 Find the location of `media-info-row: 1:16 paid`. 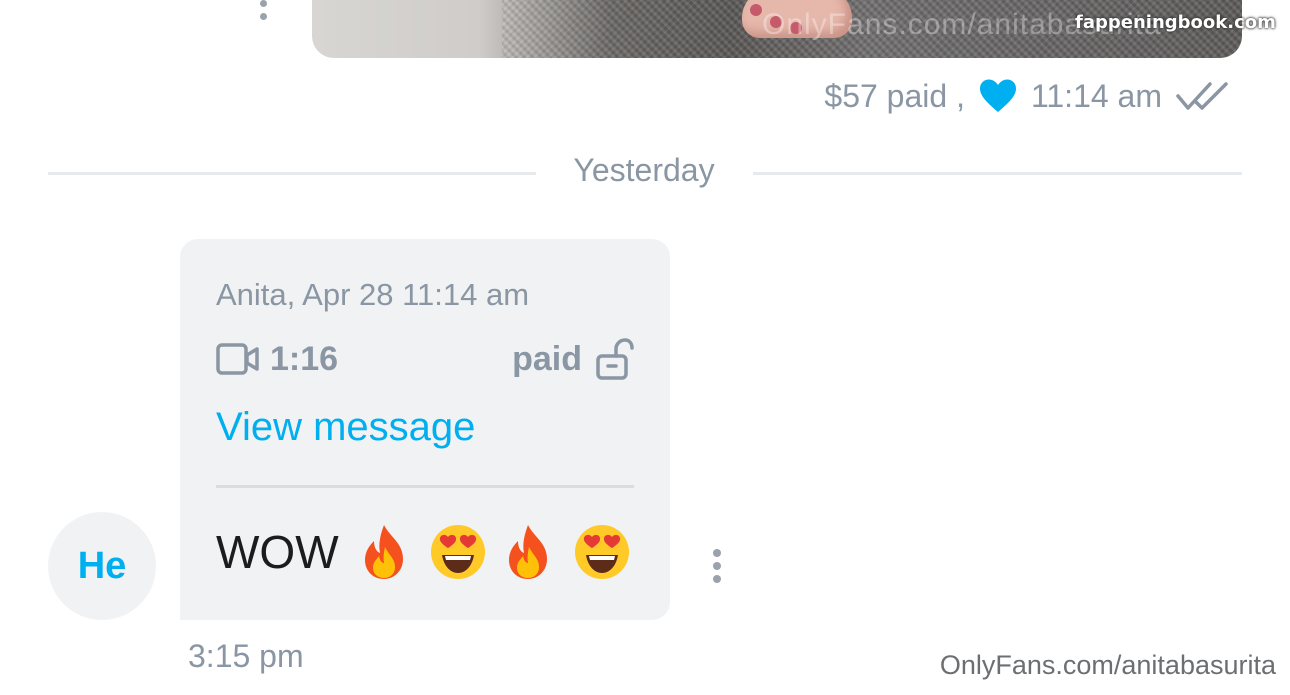

media-info-row: 1:16 paid is located at coordinates (425, 359).